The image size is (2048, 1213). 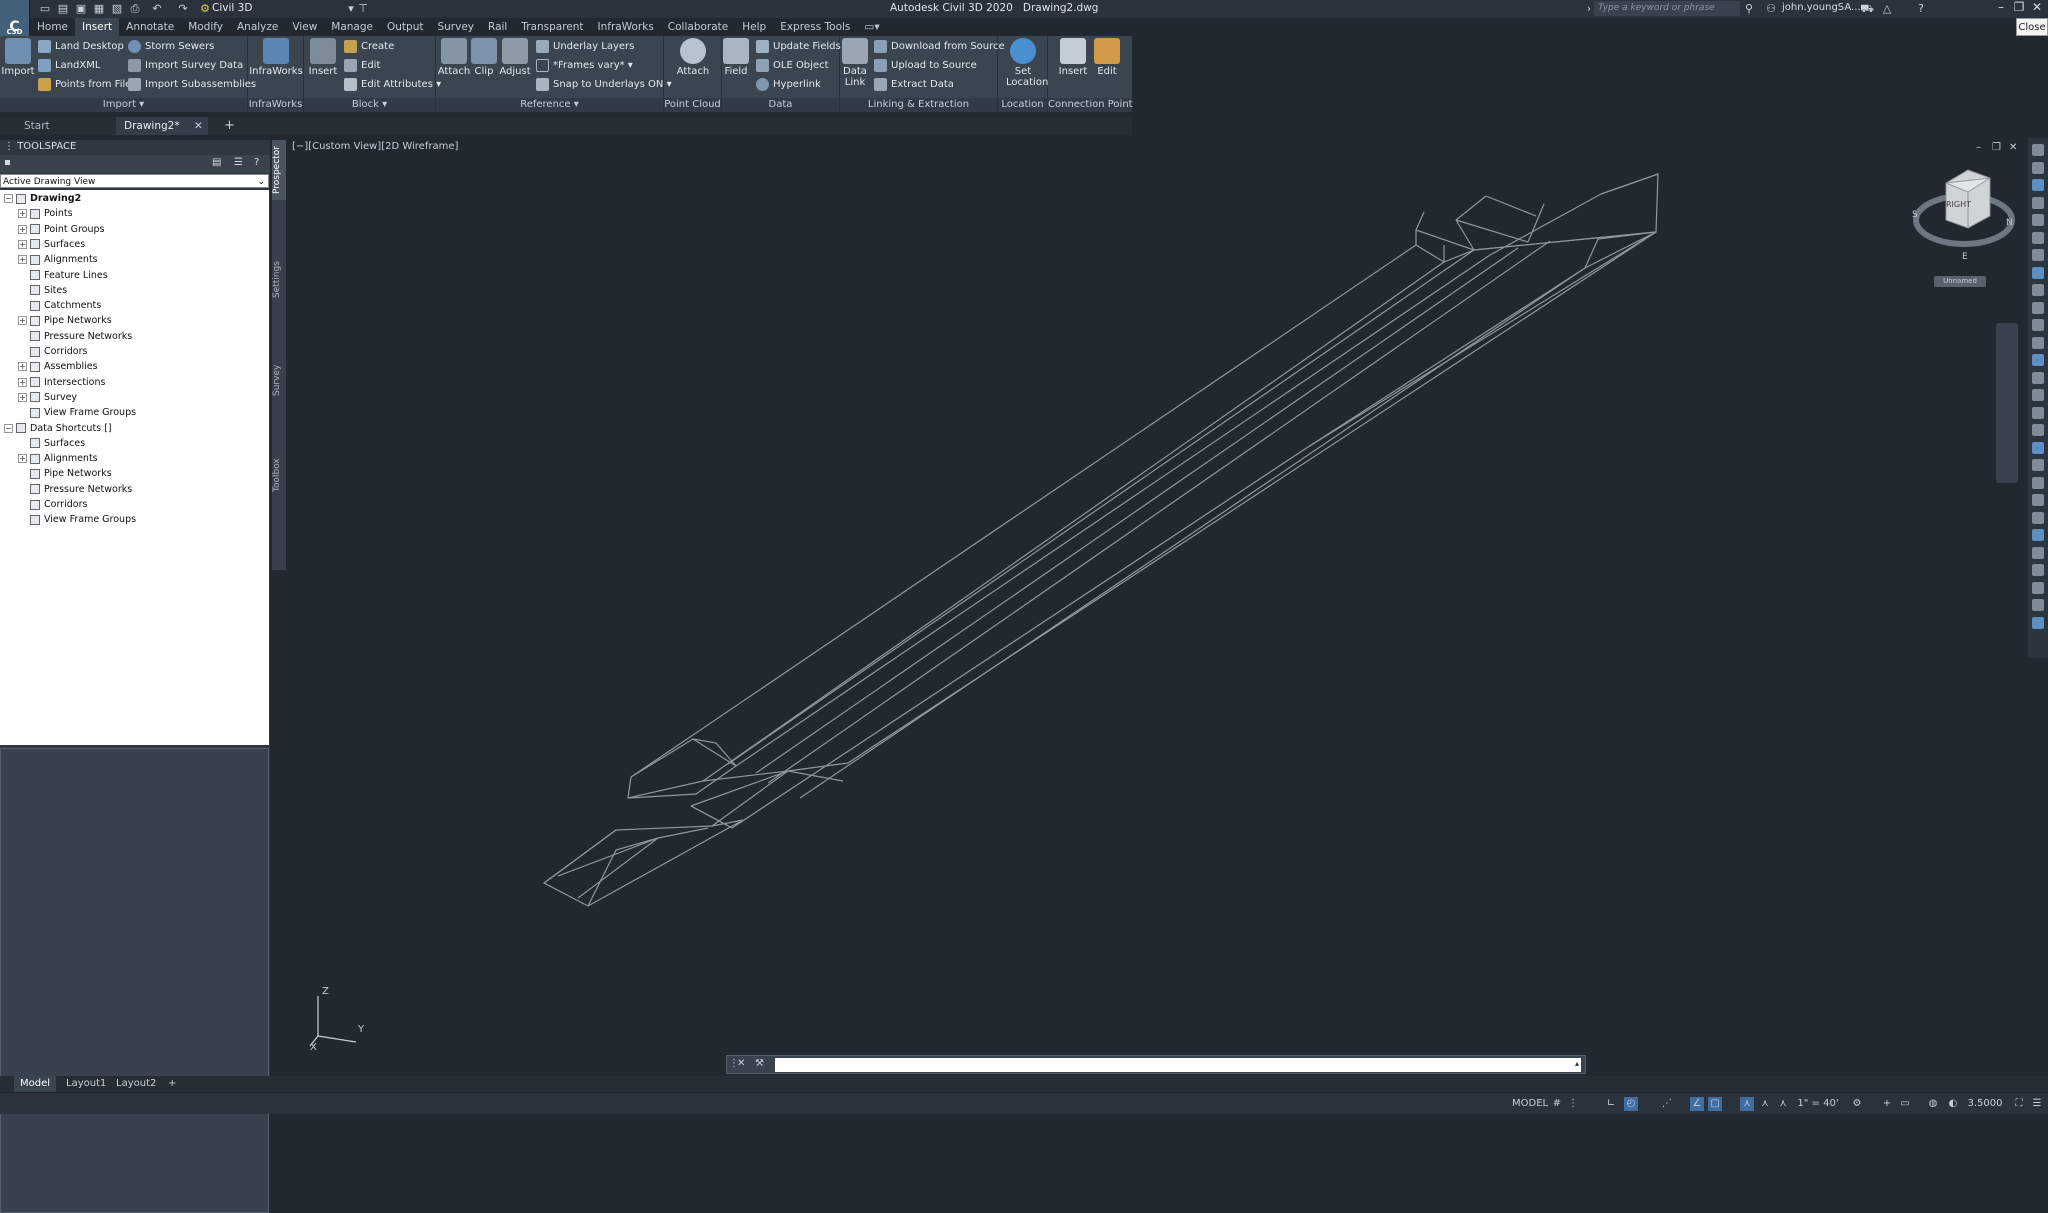 I want to click on osnap-icon: ▢, so click(x=1715, y=1104).